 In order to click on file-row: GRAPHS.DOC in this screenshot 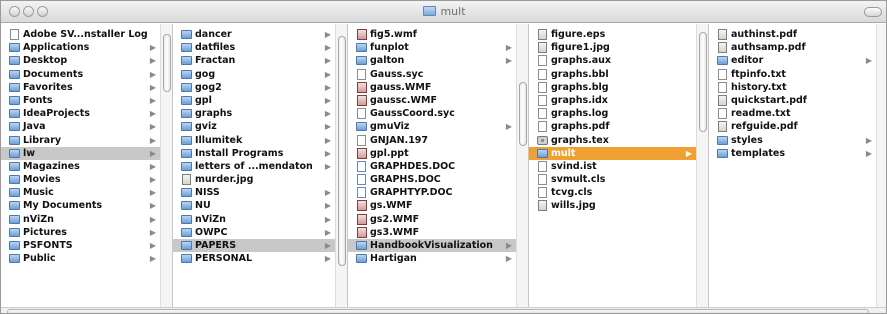, I will do `click(432, 179)`.